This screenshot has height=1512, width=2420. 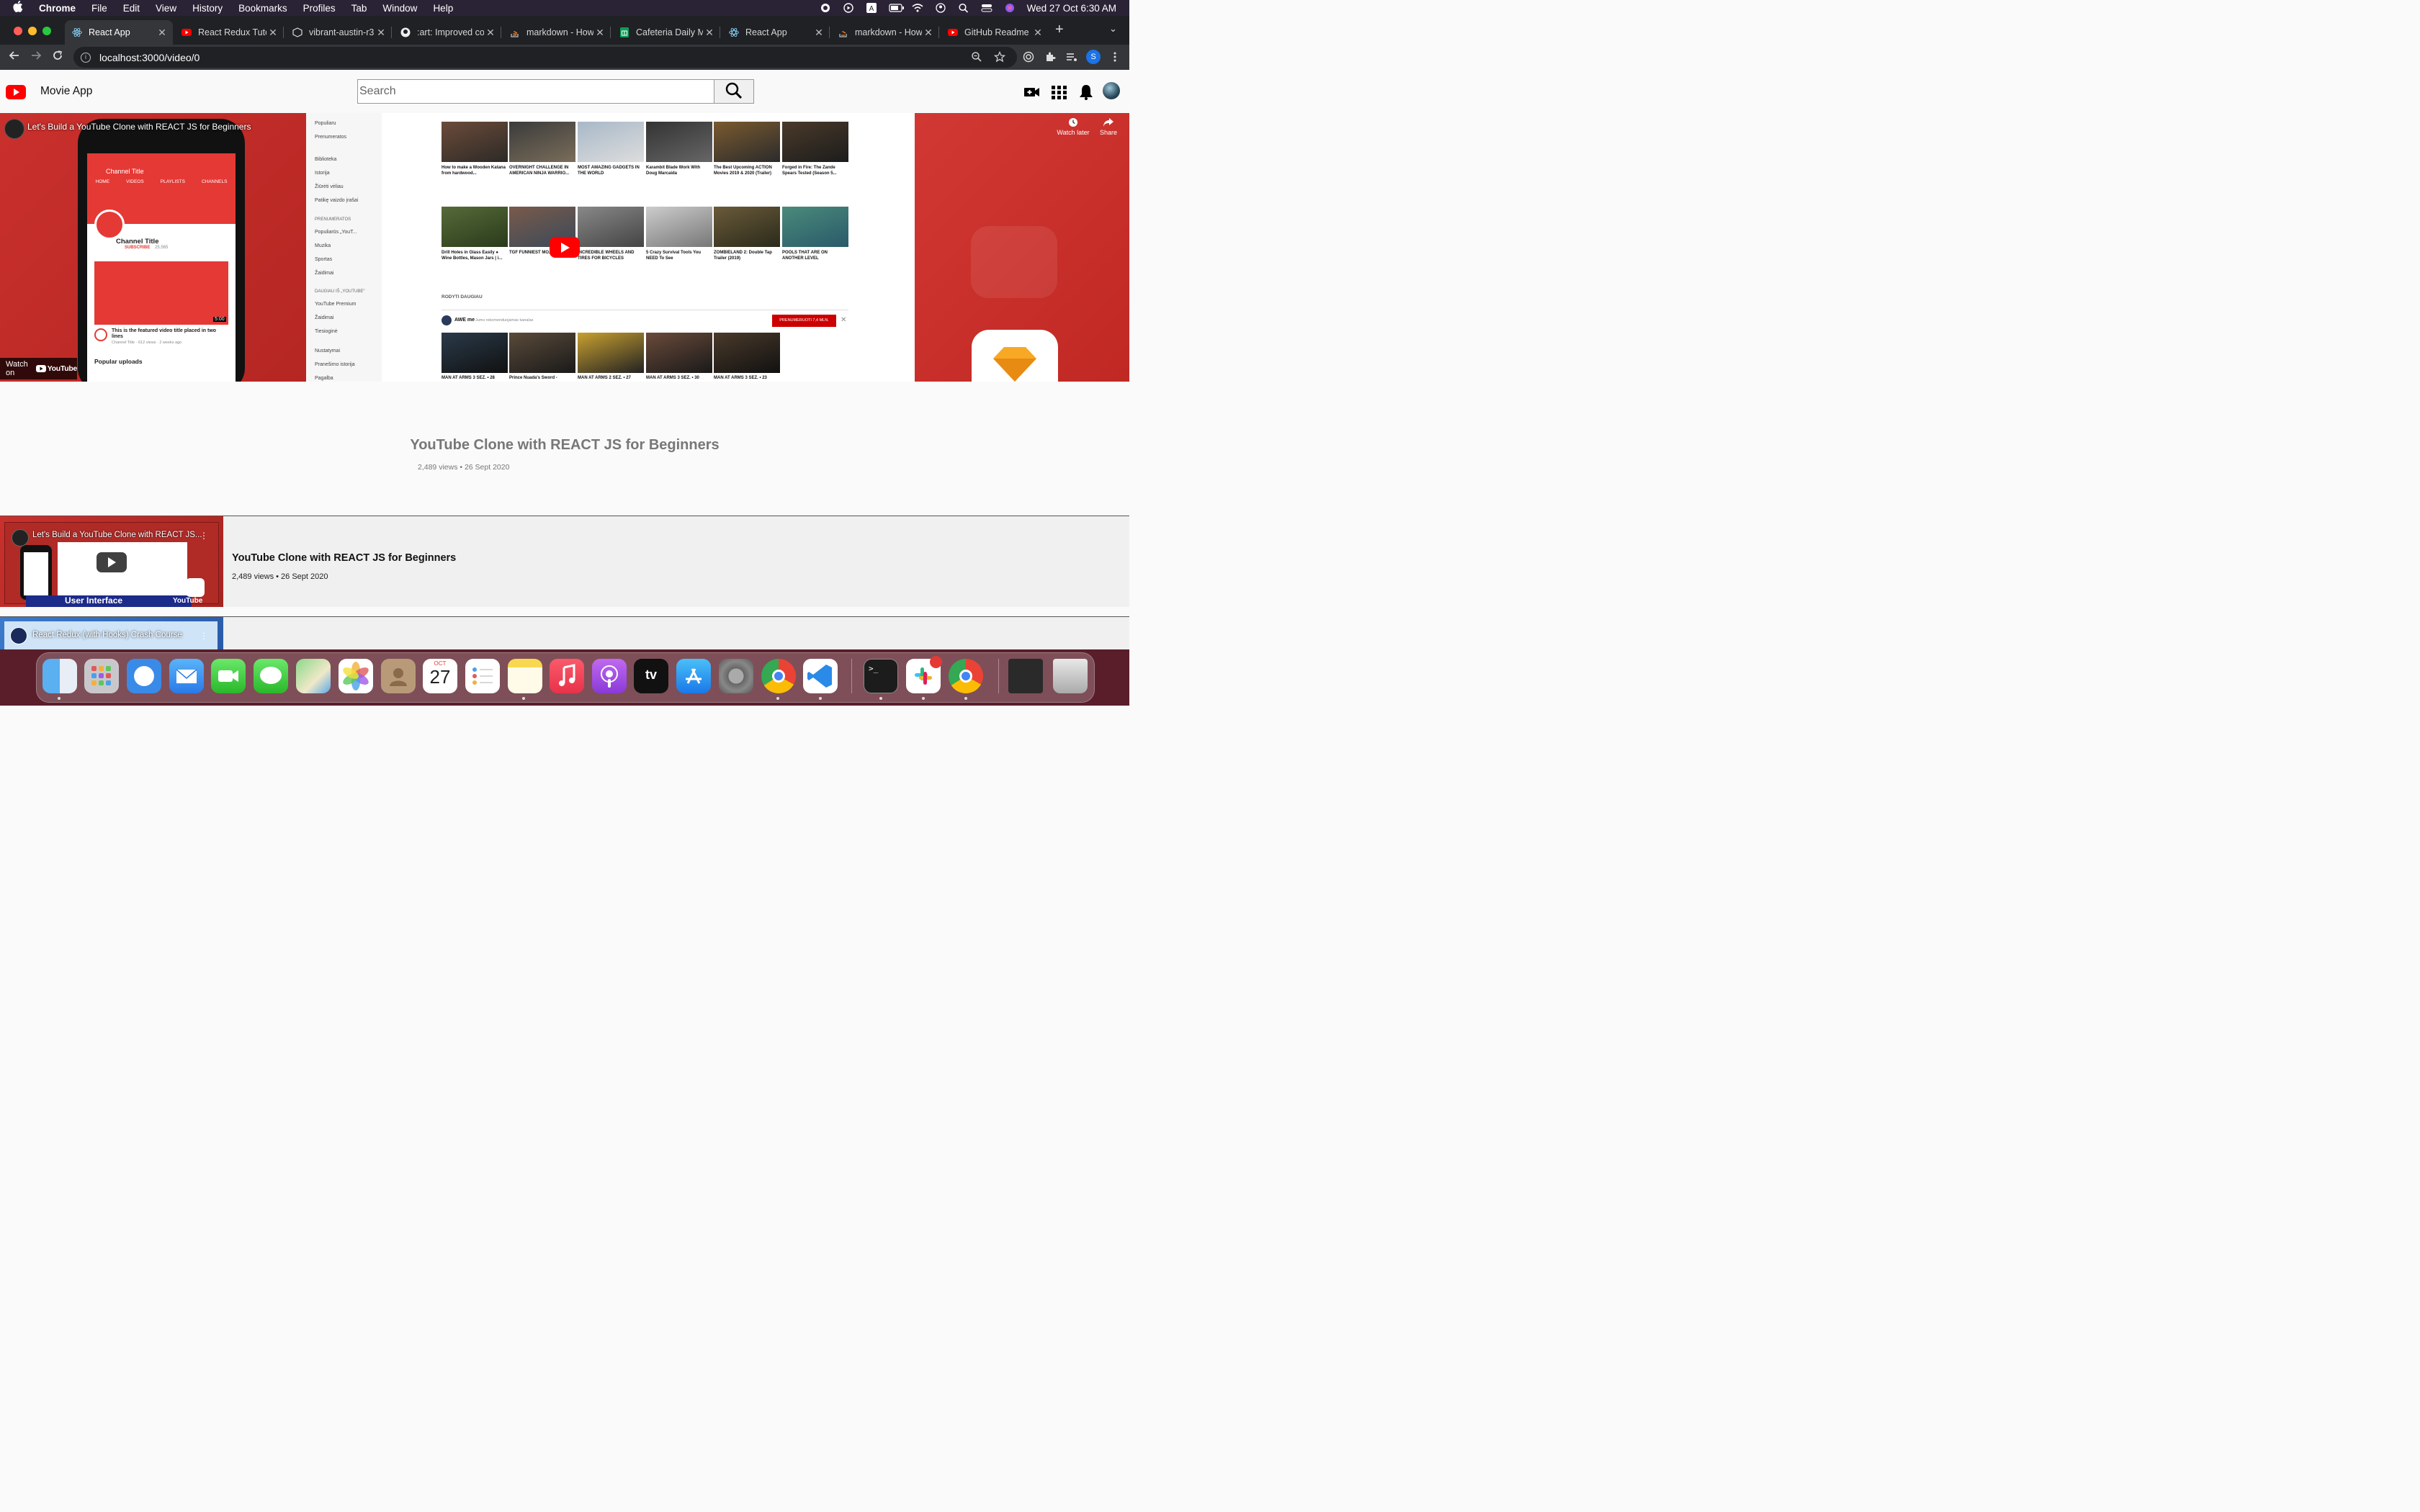 What do you see at coordinates (872, 8) in the screenshot?
I see `text-input-icon: A` at bounding box center [872, 8].